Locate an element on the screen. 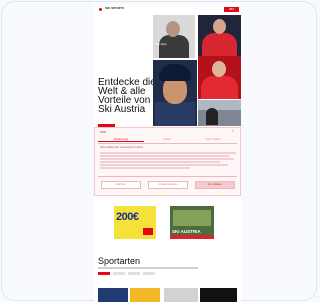 The height and width of the screenshot is (302, 320). consent-logo-icon is located at coordinates (103, 132).